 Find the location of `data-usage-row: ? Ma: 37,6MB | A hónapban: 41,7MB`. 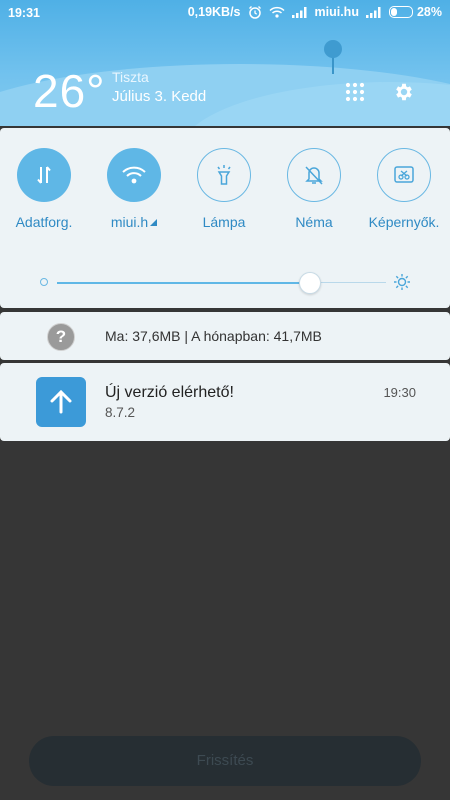

data-usage-row: ? Ma: 37,6MB | A hónapban: 41,7MB is located at coordinates (225, 336).